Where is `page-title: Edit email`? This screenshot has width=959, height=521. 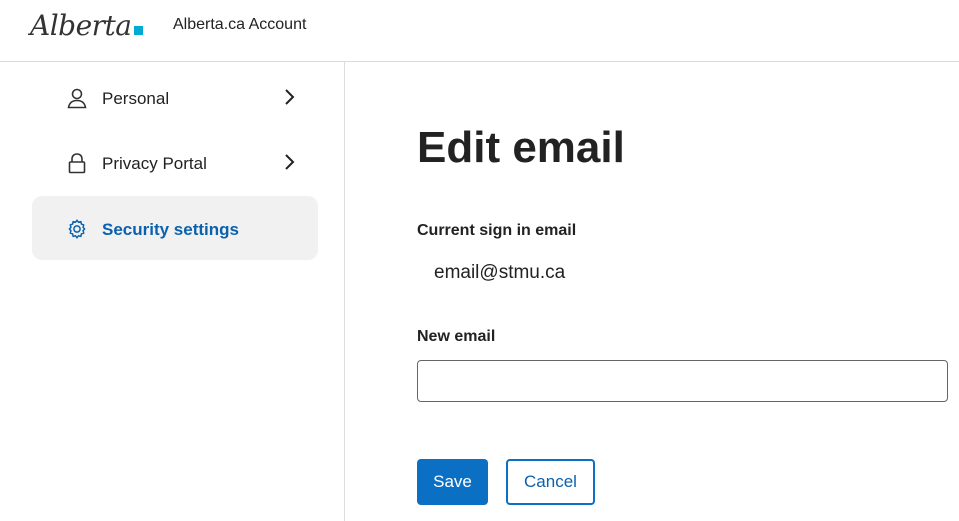
page-title: Edit email is located at coordinates (521, 147).